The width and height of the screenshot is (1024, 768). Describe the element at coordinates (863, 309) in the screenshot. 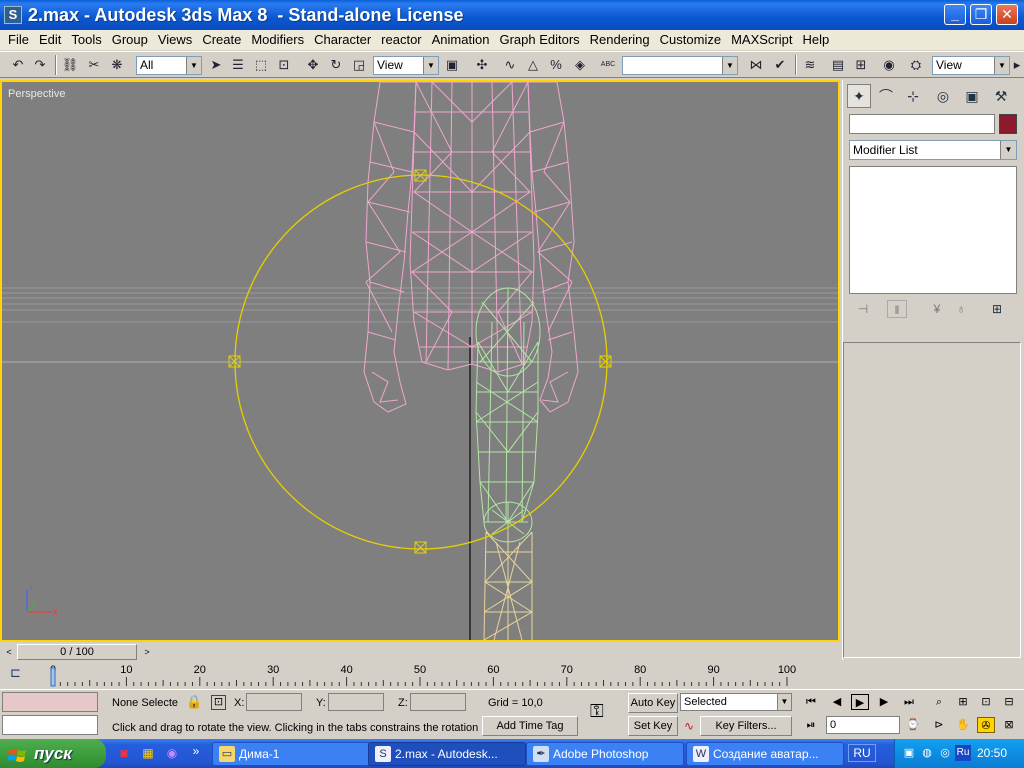

I see `pin-stack-icon: ⊣` at that location.